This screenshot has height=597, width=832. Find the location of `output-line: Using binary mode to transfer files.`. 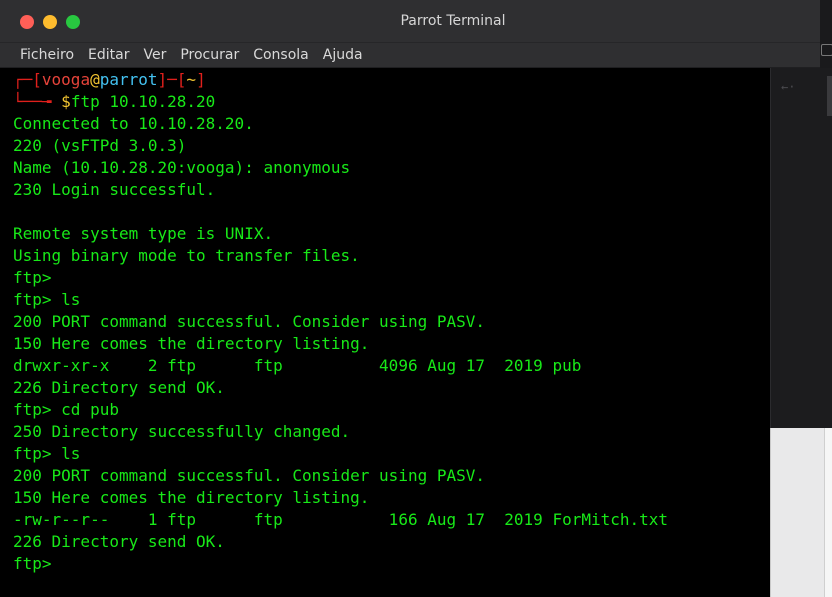

output-line: Using binary mode to transfer files. is located at coordinates (186, 255).